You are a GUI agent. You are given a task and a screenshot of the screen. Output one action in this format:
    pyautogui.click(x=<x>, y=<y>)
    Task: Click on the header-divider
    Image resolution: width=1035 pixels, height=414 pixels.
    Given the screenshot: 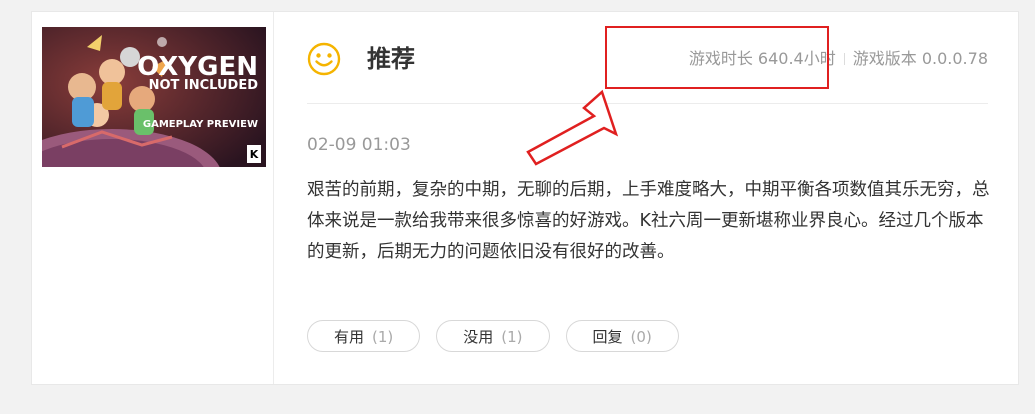 What is the action you would take?
    pyautogui.click(x=647, y=103)
    